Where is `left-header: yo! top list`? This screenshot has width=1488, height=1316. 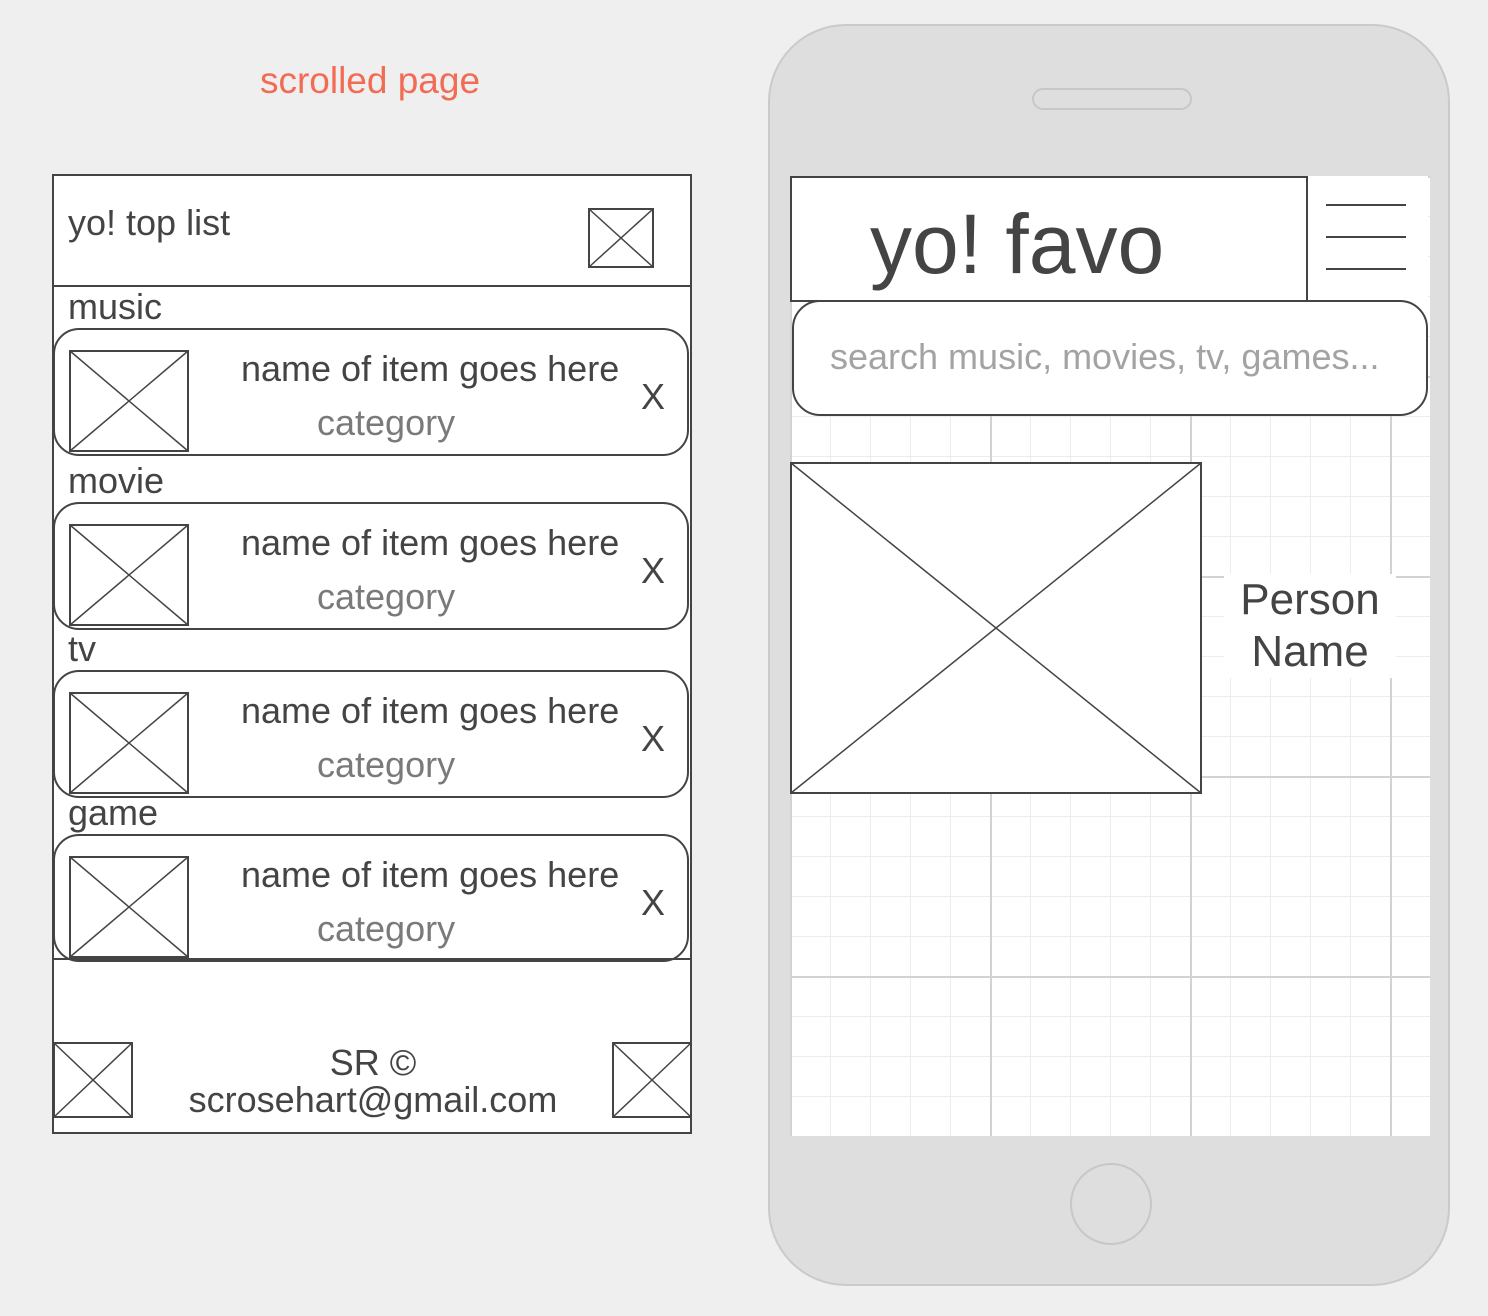
left-header: yo! top list is located at coordinates (372, 231).